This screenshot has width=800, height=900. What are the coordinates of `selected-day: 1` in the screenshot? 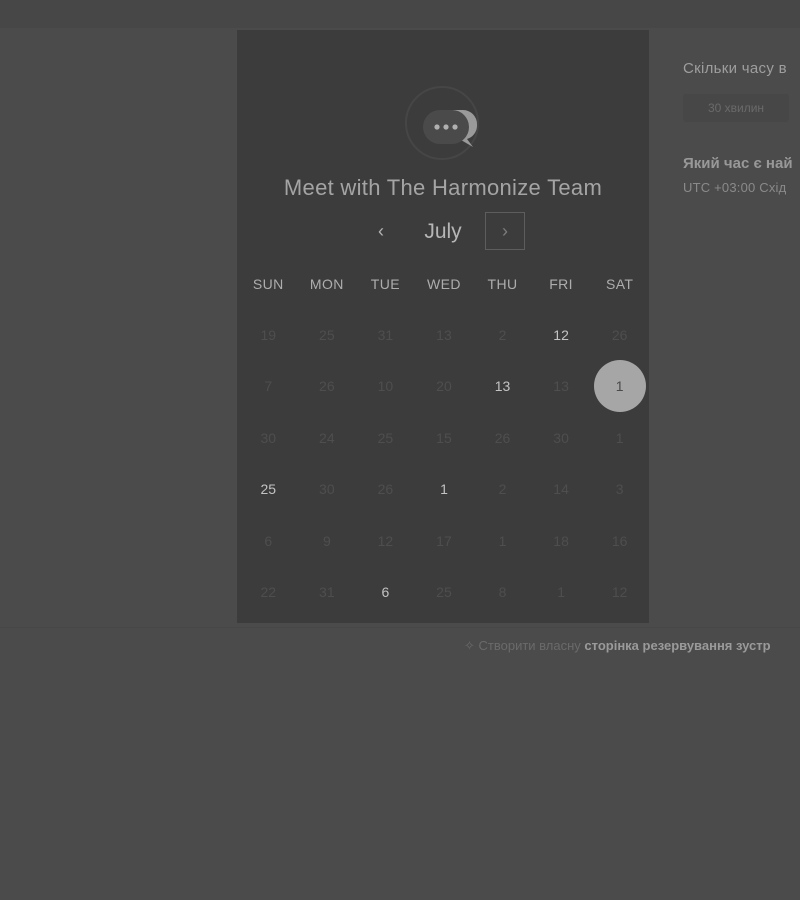 It's located at (619, 386).